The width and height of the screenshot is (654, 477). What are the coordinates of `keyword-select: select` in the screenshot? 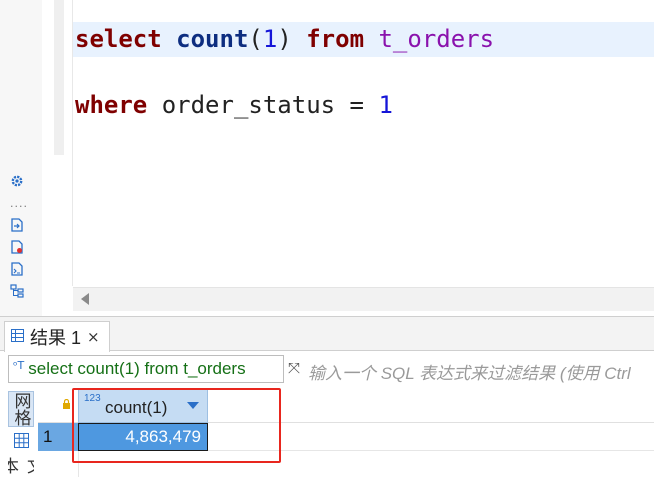 It's located at (118, 39).